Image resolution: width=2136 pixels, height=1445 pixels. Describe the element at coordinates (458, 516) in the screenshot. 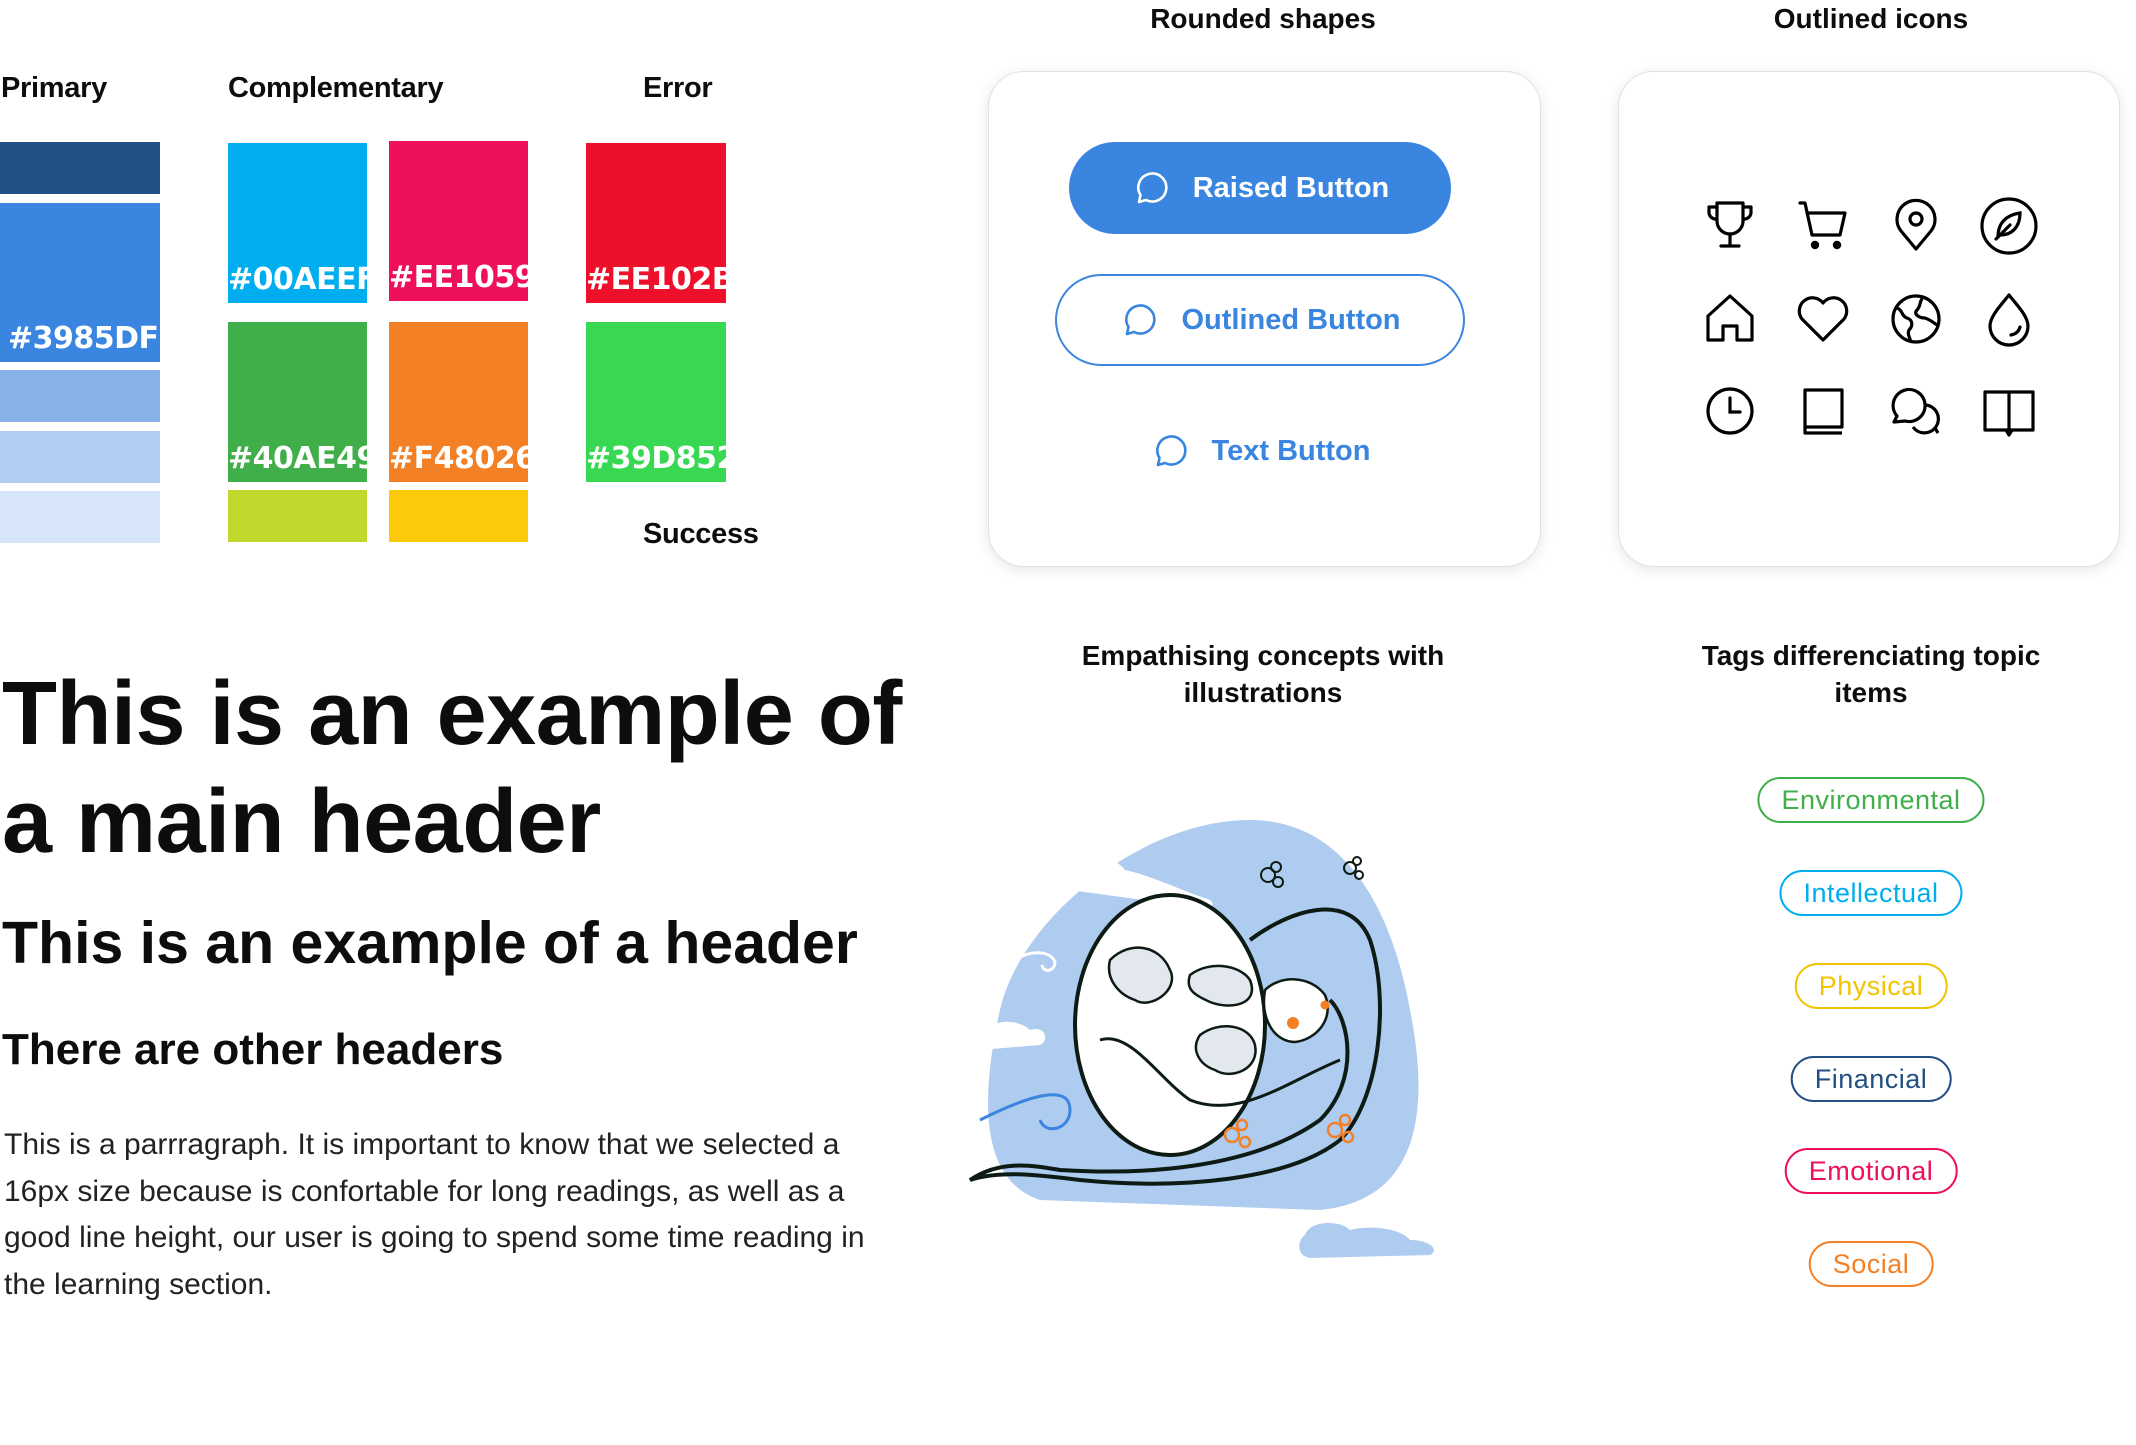

I see `complementary-swatch-yellow` at that location.